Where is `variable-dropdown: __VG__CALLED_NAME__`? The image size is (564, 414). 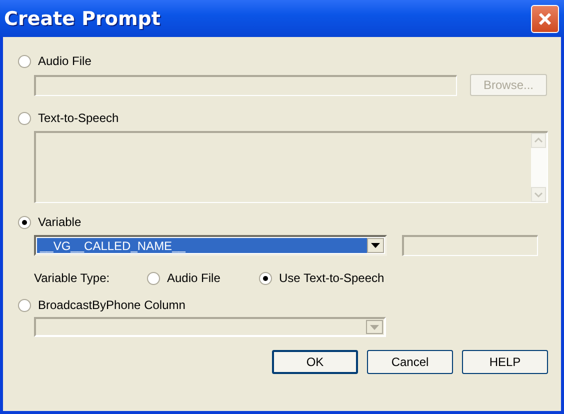
variable-dropdown: __VG__CALLED_NAME__ is located at coordinates (210, 245).